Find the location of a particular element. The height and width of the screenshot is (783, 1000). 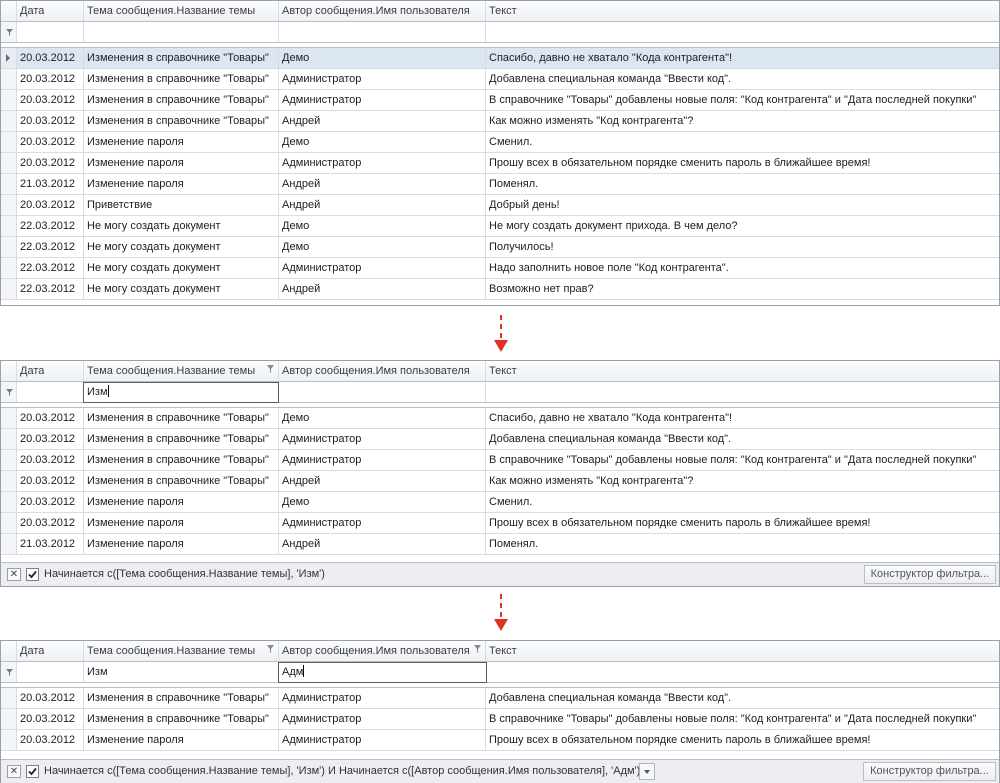

cell-text: Возможно нет прав? is located at coordinates (742, 289).